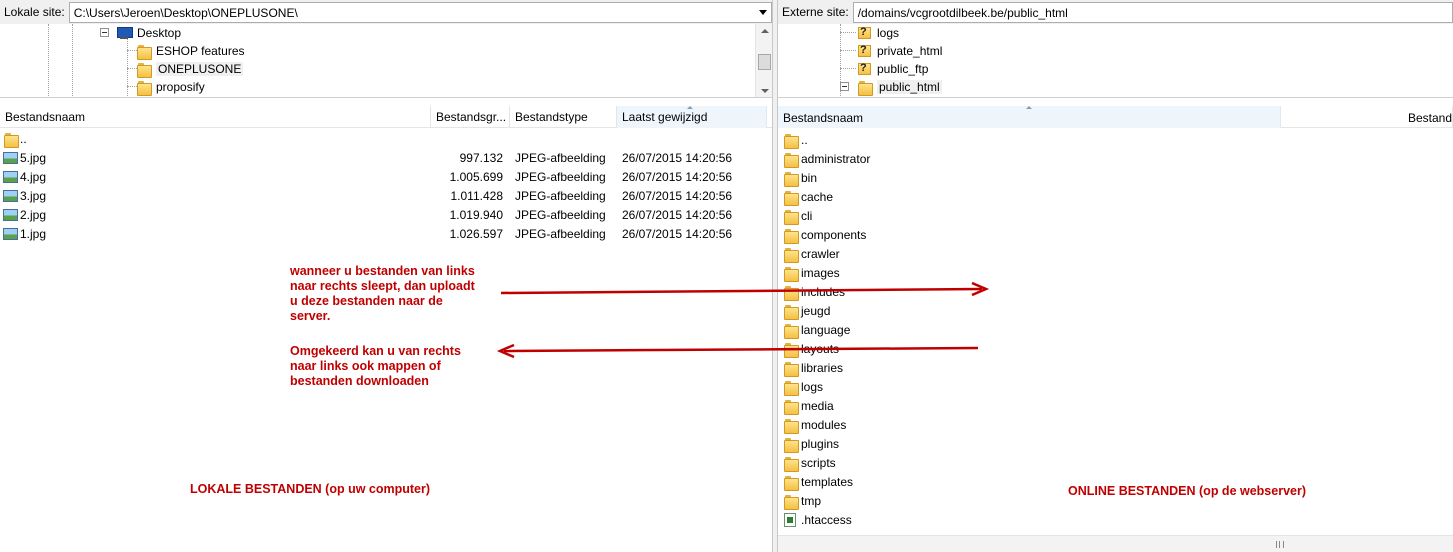 The width and height of the screenshot is (1453, 552). I want to click on list-item: components, so click(1115, 235).